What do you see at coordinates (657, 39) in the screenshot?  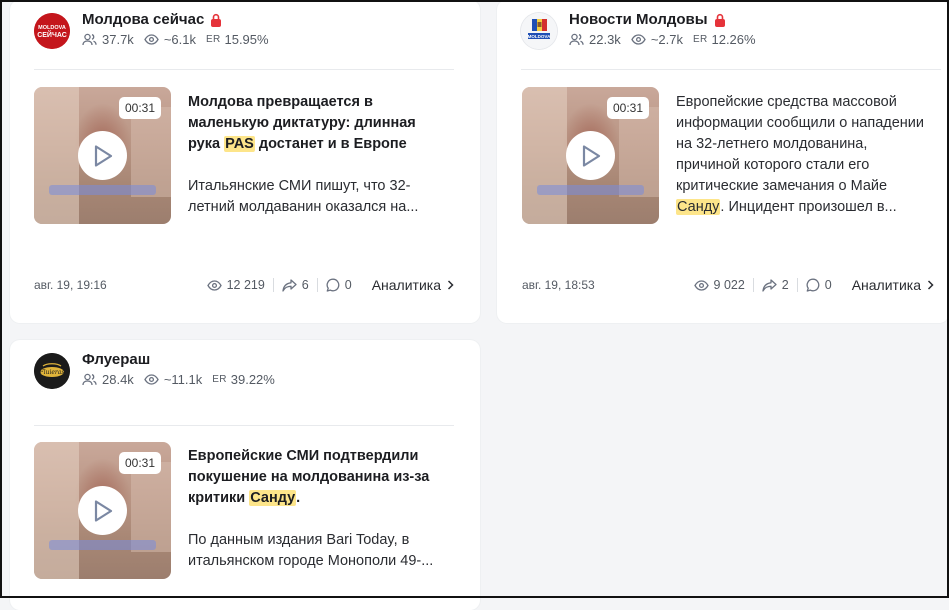 I see `avg-views-stat: ~2.7k` at bounding box center [657, 39].